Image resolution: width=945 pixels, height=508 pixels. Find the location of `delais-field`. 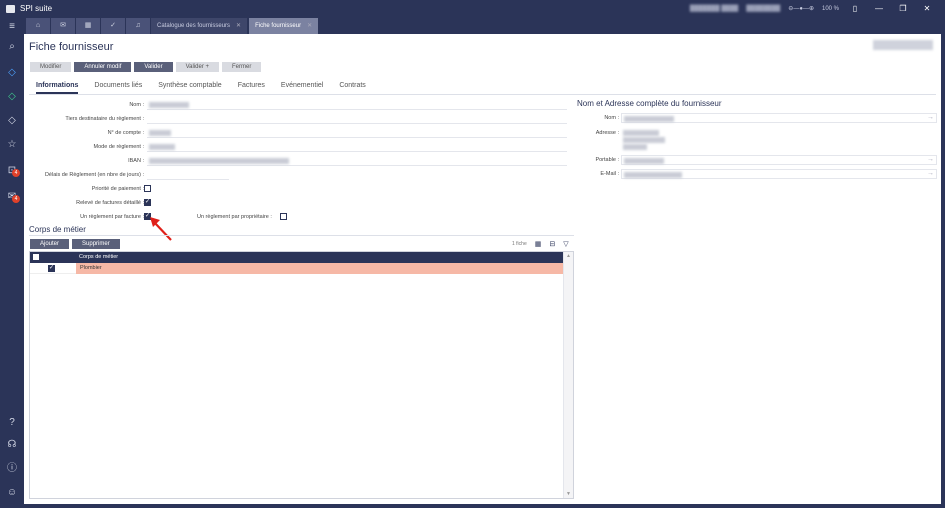

delais-field is located at coordinates (188, 175).